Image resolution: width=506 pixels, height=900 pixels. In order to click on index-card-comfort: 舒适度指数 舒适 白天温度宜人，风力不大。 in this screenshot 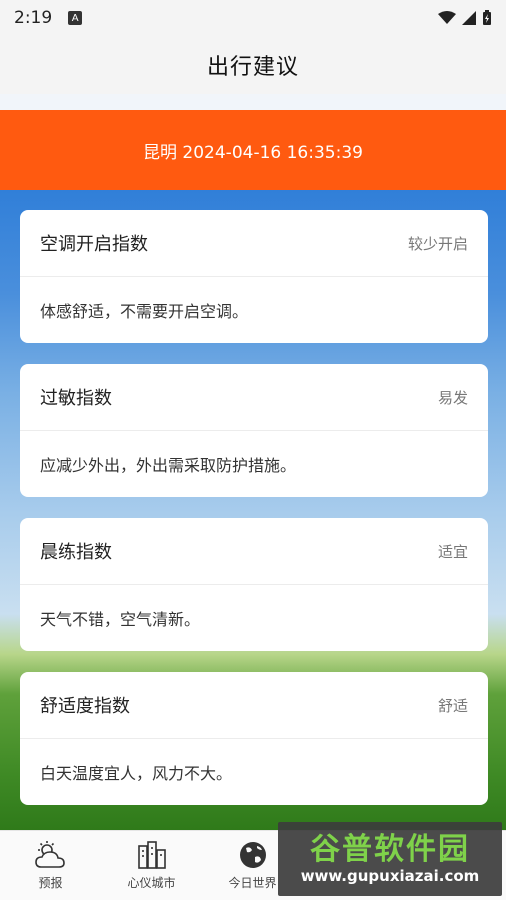, I will do `click(254, 738)`.